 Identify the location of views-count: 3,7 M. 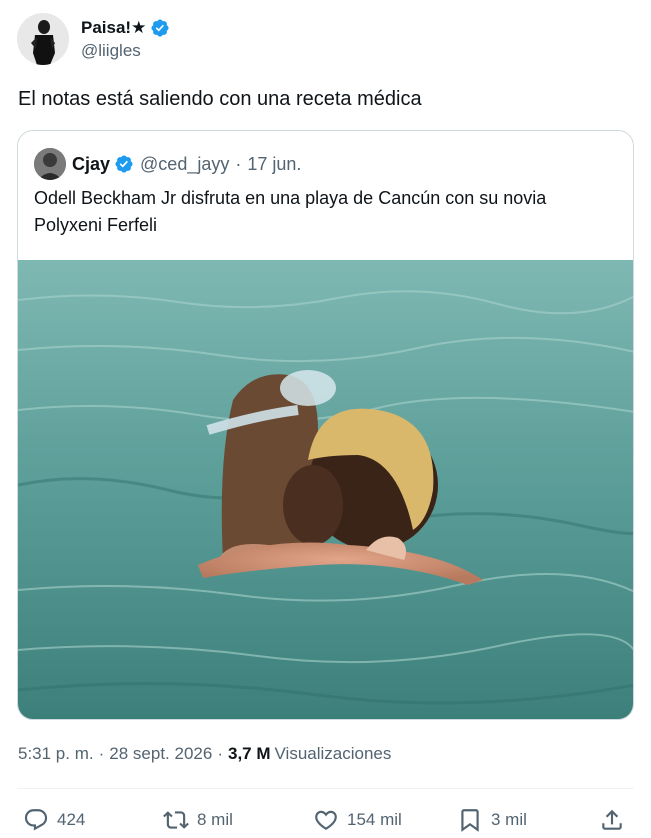
(249, 753).